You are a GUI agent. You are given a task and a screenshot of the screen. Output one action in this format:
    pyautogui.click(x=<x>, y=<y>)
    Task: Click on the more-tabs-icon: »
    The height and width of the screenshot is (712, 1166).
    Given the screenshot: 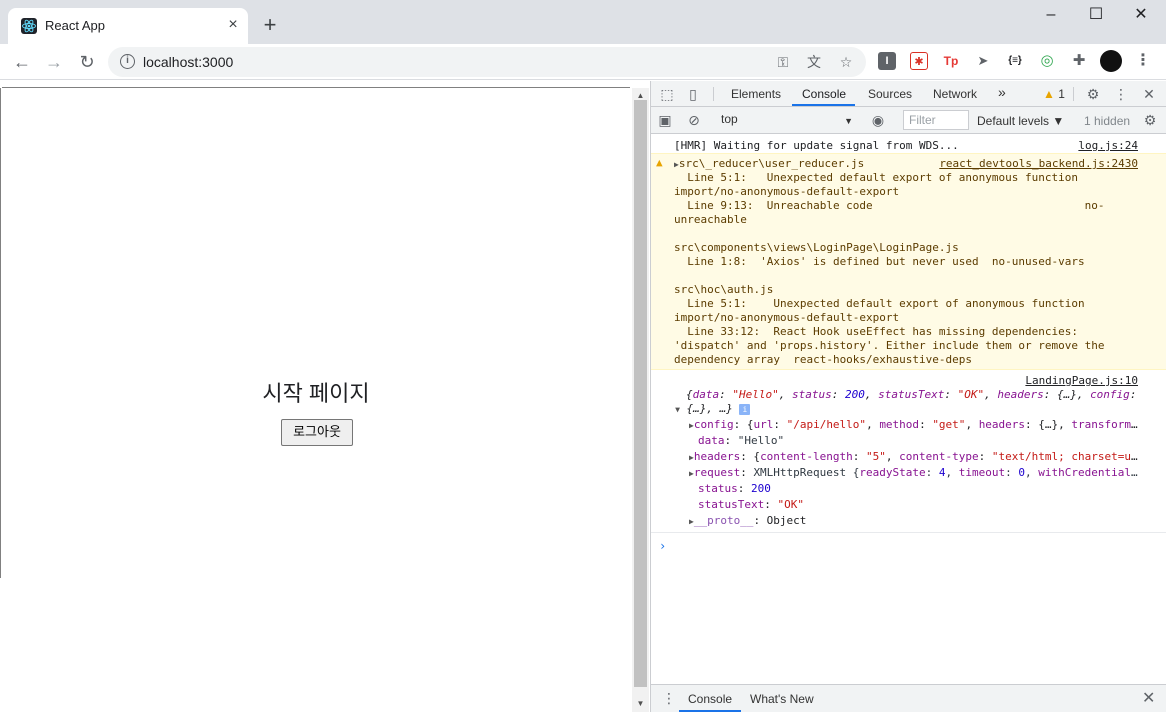 What is the action you would take?
    pyautogui.click(x=1002, y=92)
    